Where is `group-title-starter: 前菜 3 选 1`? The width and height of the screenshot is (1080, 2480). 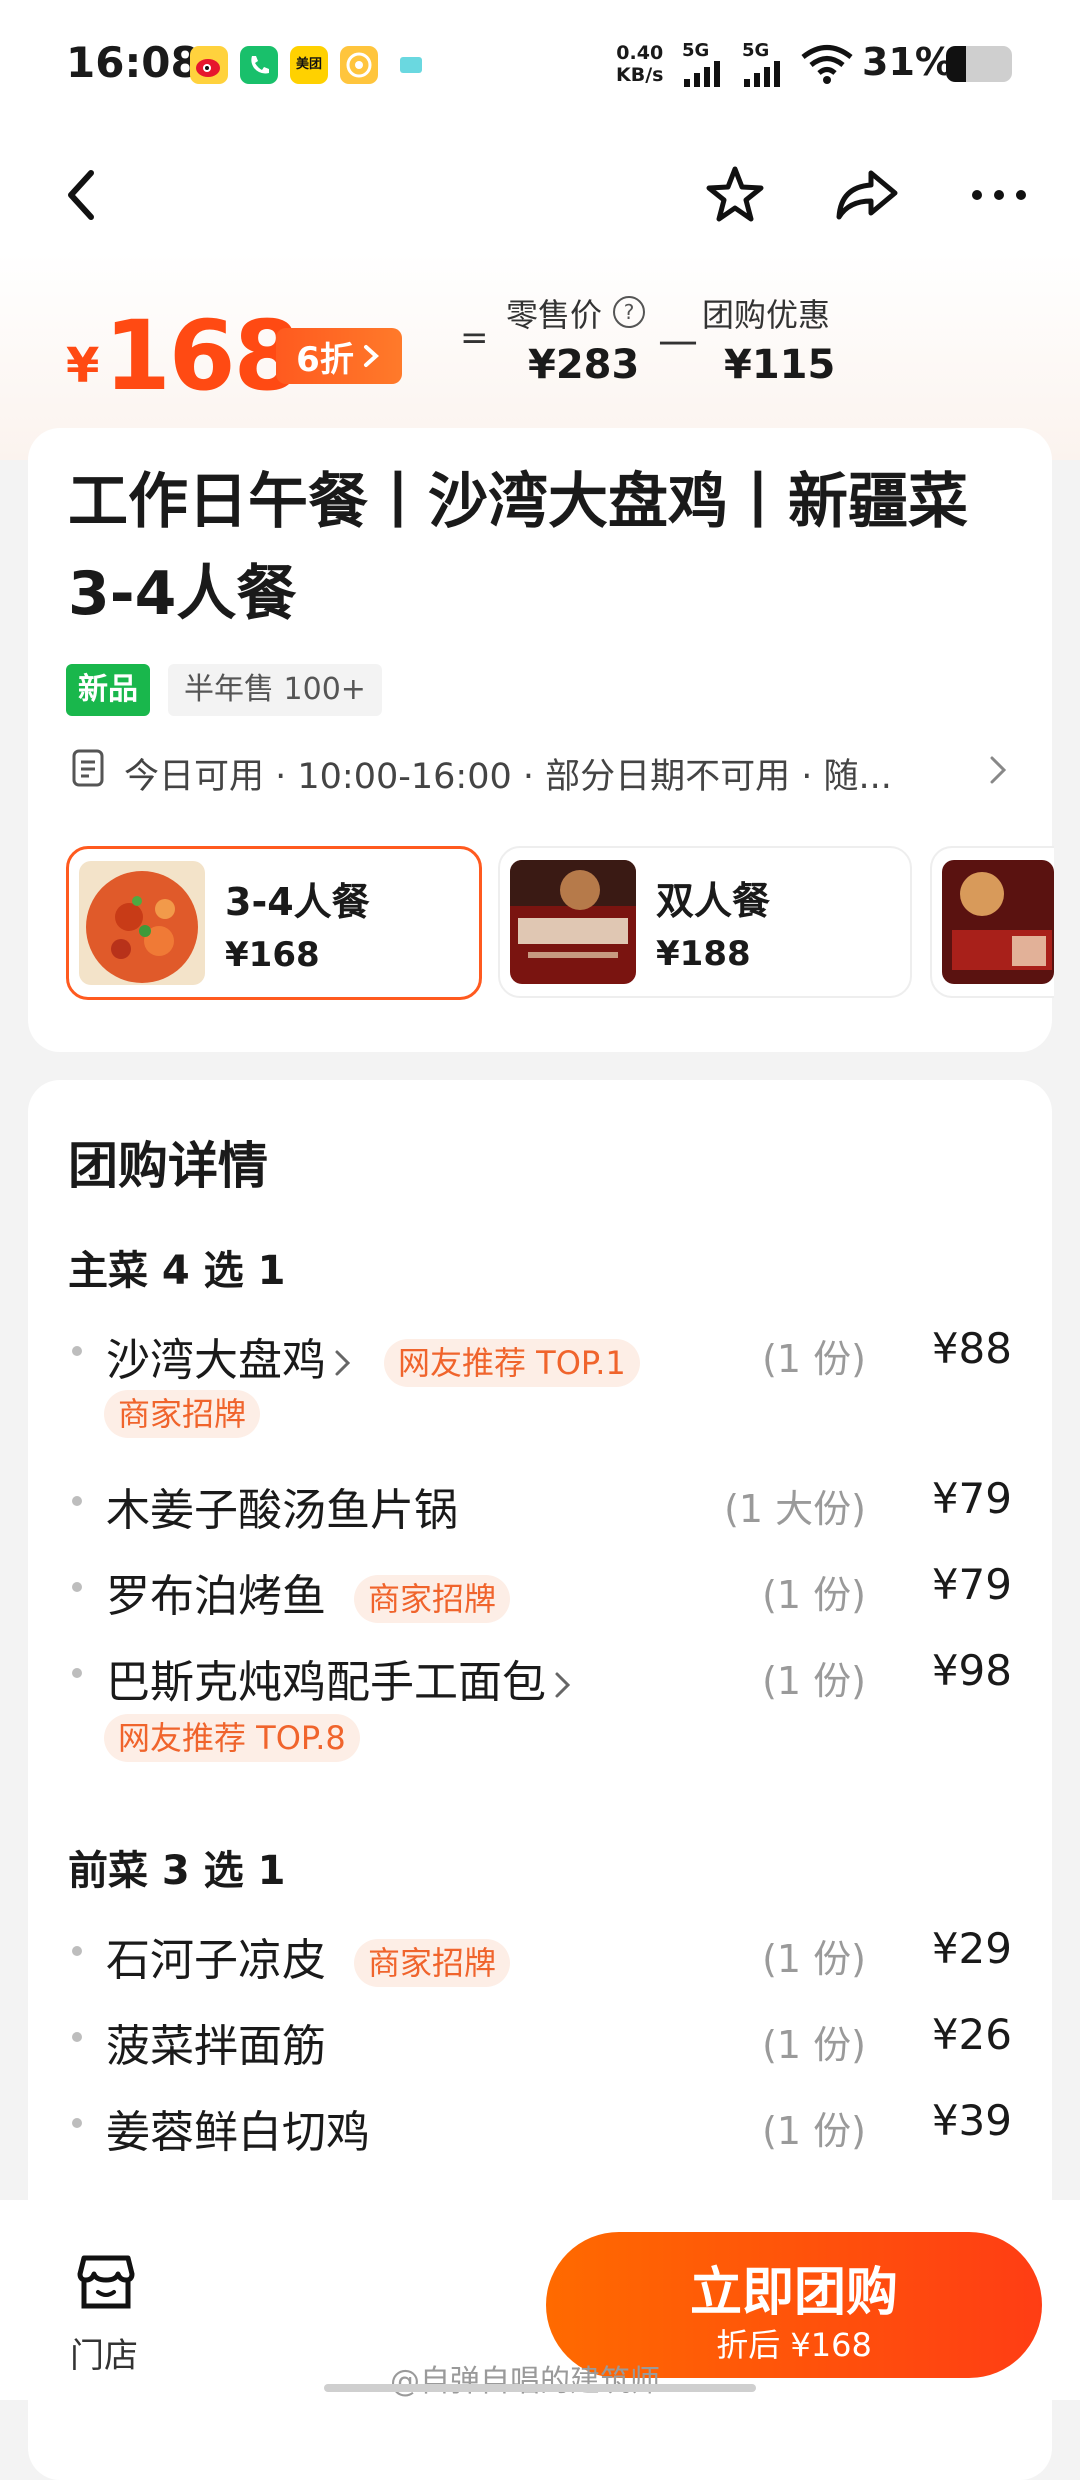 group-title-starter: 前菜 3 选 1 is located at coordinates (177, 1871).